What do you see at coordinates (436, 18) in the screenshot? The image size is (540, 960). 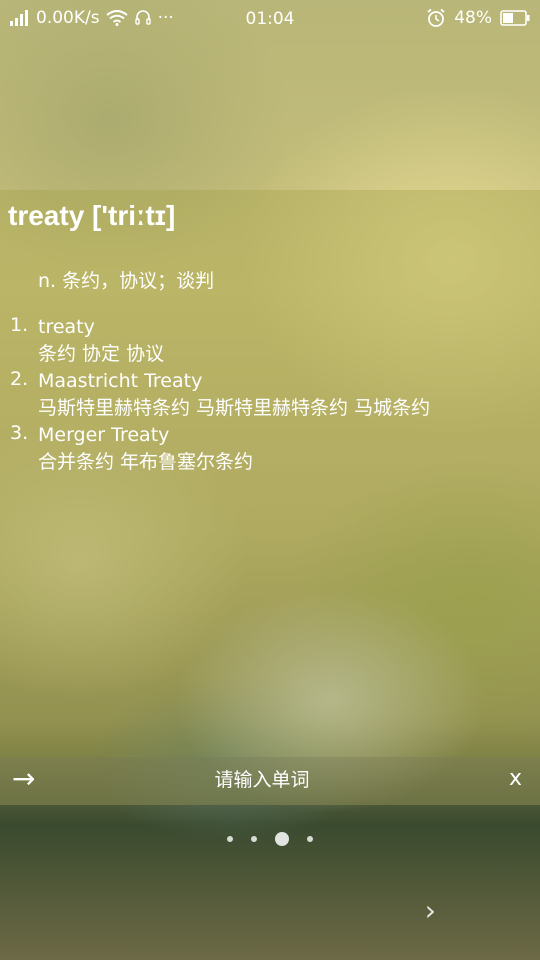 I see `alarm-icon` at bounding box center [436, 18].